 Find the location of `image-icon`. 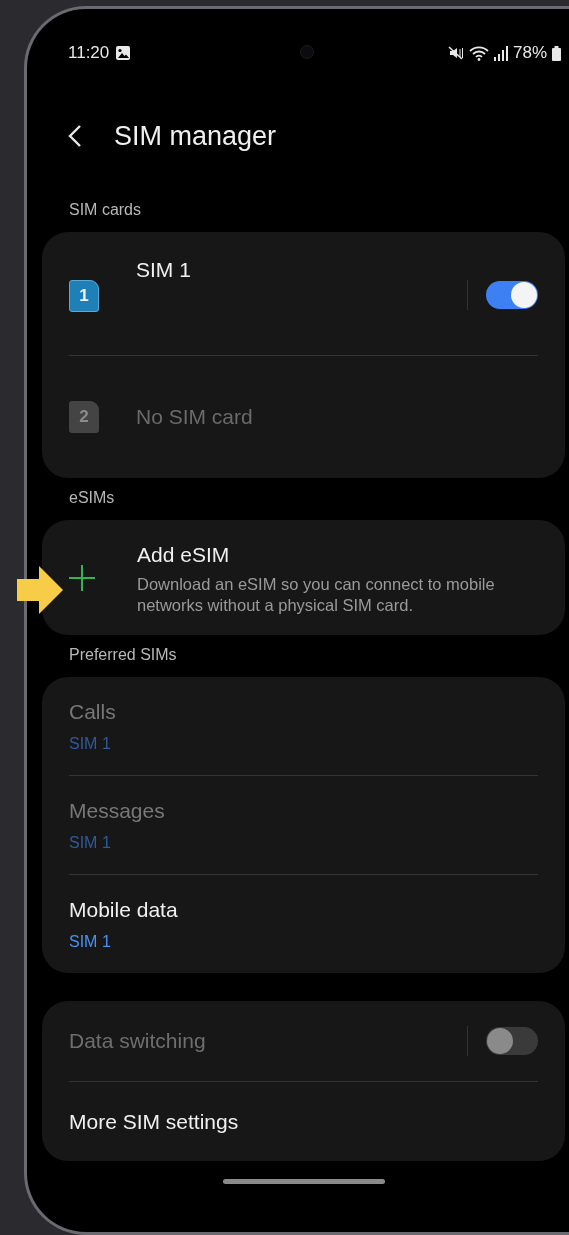

image-icon is located at coordinates (123, 53).